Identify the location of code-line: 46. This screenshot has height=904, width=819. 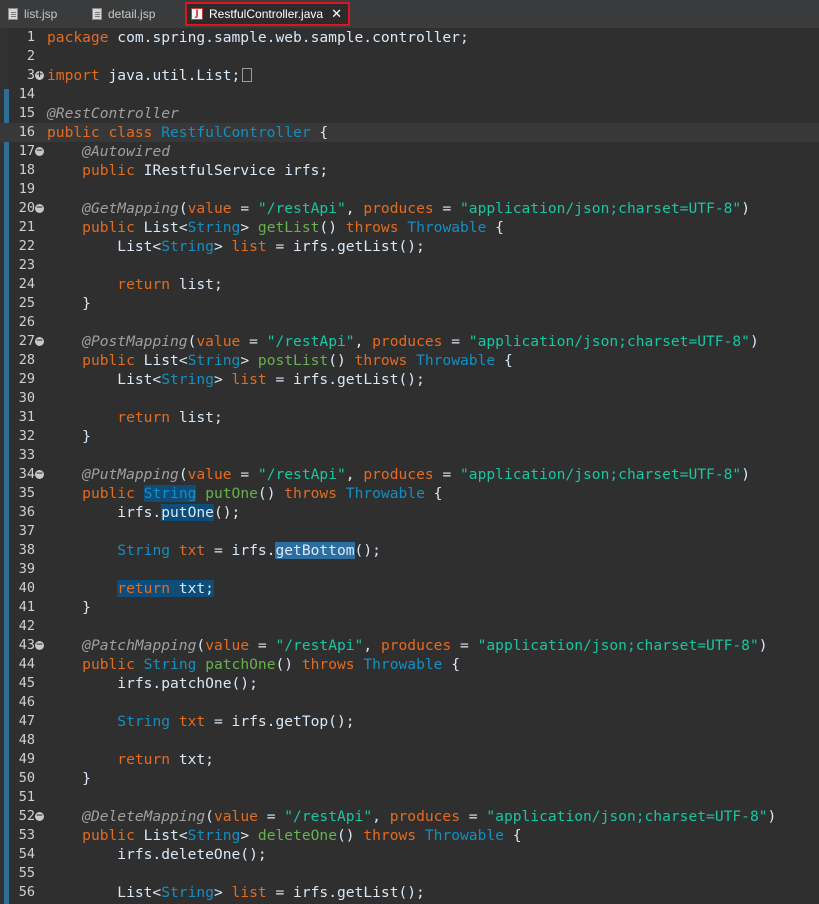
(409, 702).